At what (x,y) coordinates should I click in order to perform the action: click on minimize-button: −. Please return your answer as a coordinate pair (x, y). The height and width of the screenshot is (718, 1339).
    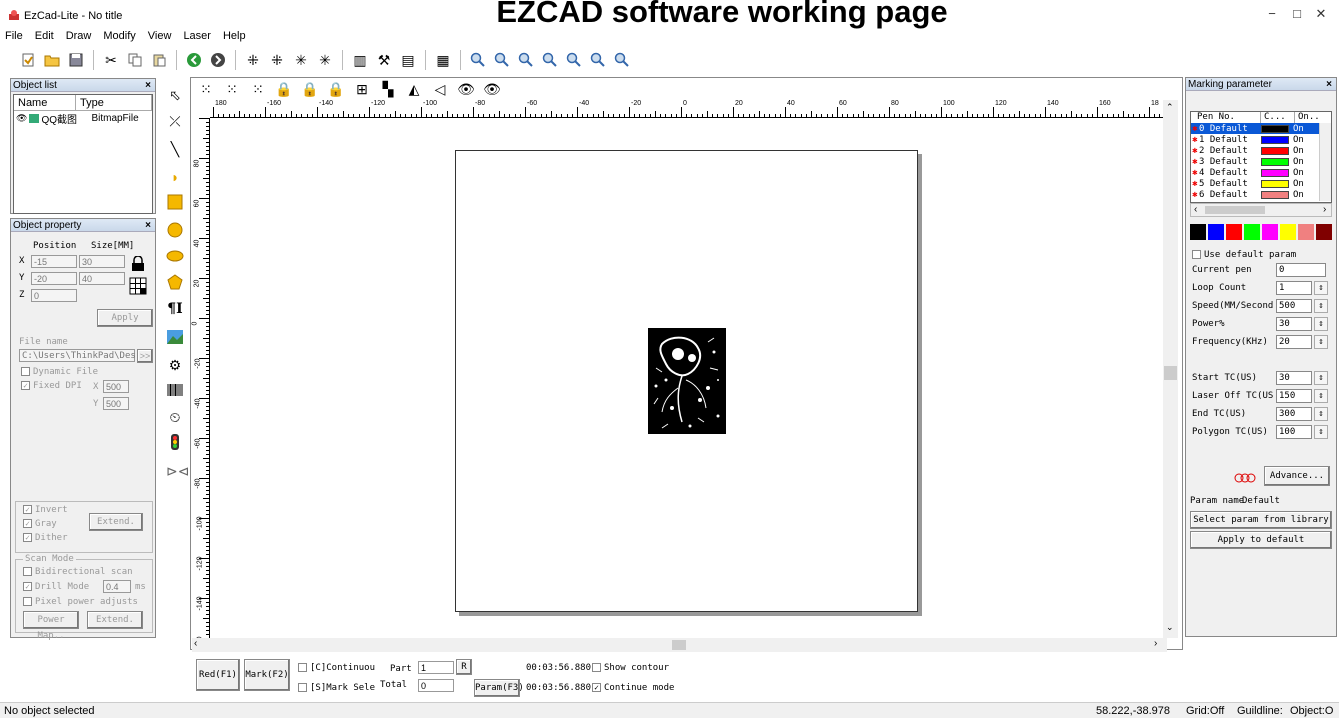
    Looking at the image, I should click on (1272, 15).